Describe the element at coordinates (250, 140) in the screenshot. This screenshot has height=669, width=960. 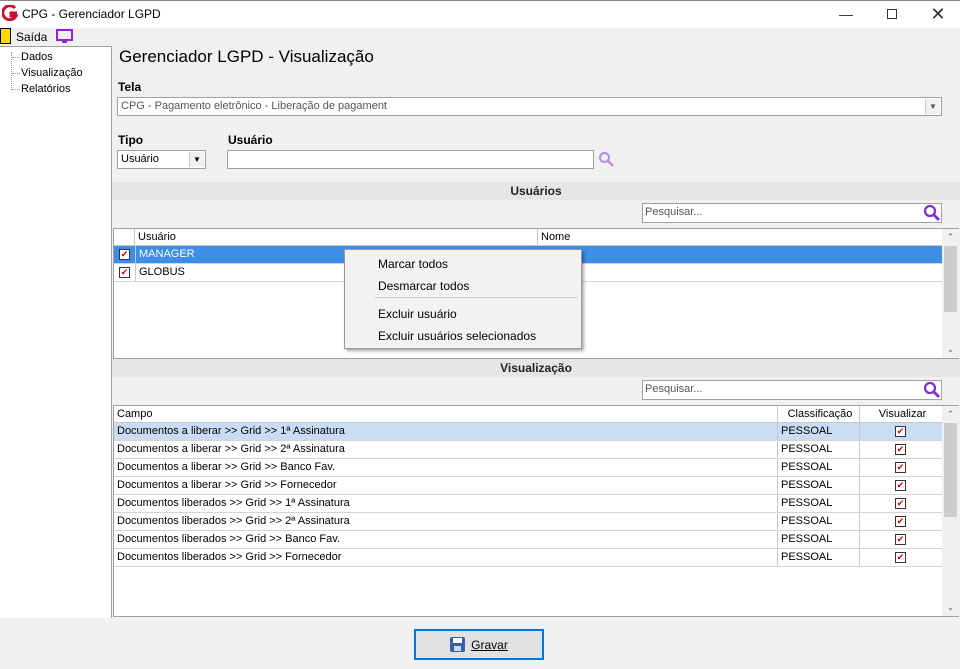
I see `usuario-label: Usuário` at that location.